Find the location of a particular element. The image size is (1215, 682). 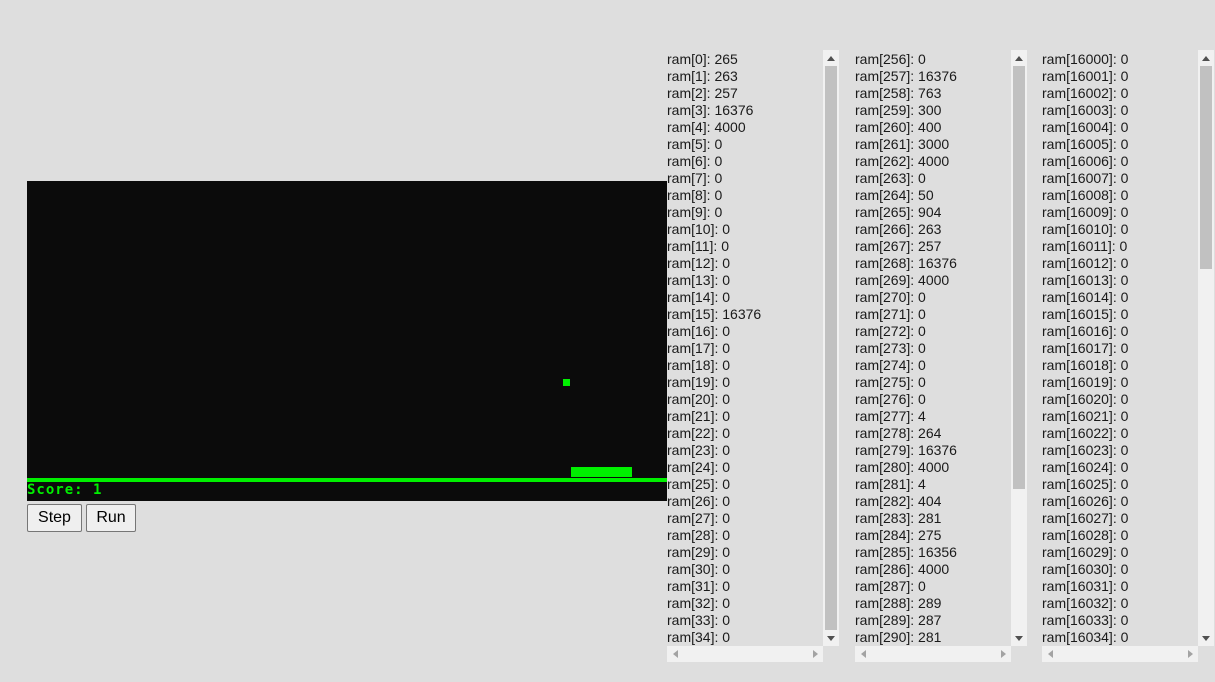

ram-row: ram[283]: 281 is located at coordinates (898, 518).